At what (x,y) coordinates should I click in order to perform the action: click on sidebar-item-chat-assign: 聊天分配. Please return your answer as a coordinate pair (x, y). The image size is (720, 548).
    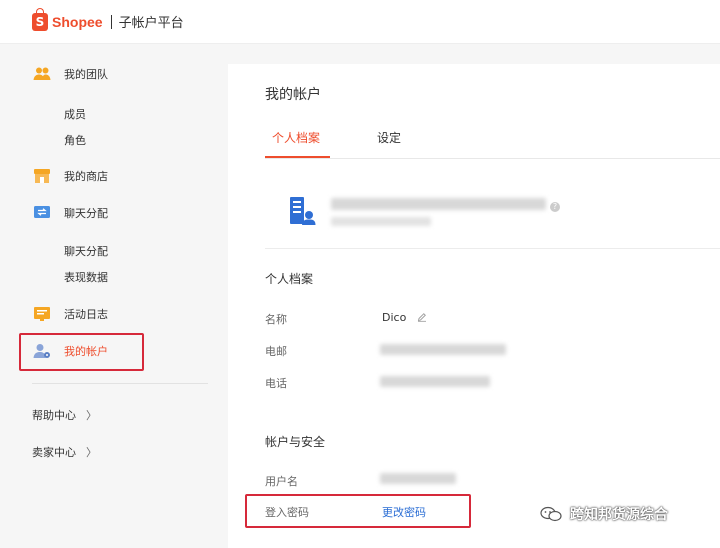
    Looking at the image, I should click on (70, 213).